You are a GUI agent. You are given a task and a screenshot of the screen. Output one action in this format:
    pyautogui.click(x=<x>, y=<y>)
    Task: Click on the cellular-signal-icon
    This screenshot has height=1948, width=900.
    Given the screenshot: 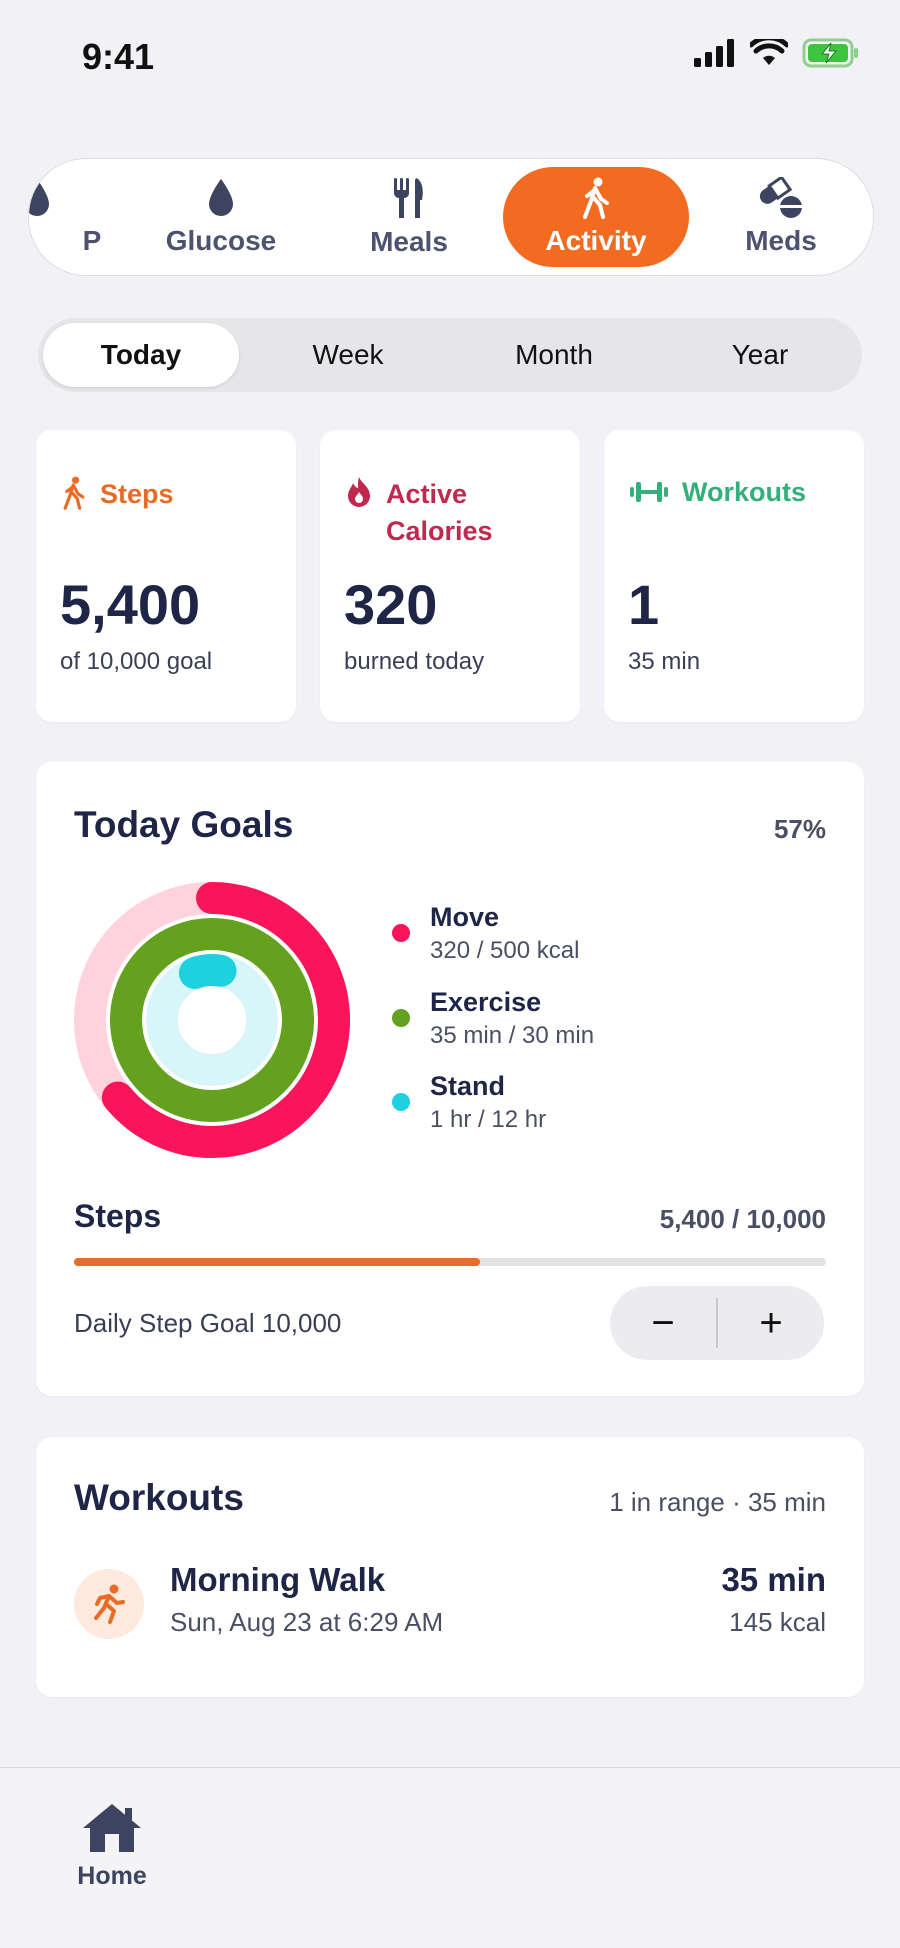 What is the action you would take?
    pyautogui.click(x=714, y=53)
    